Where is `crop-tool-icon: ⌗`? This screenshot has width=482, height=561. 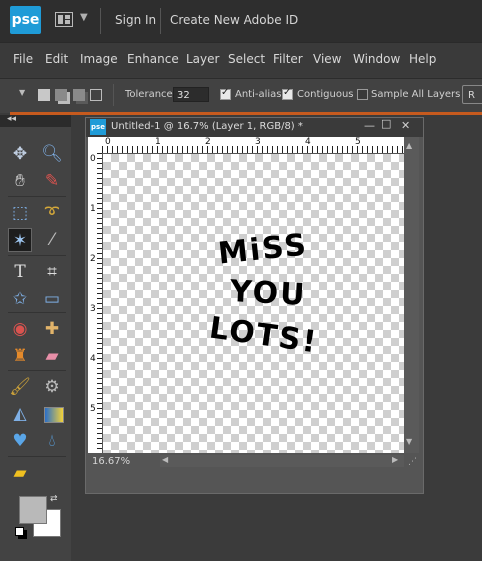 crop-tool-icon: ⌗ is located at coordinates (52, 272).